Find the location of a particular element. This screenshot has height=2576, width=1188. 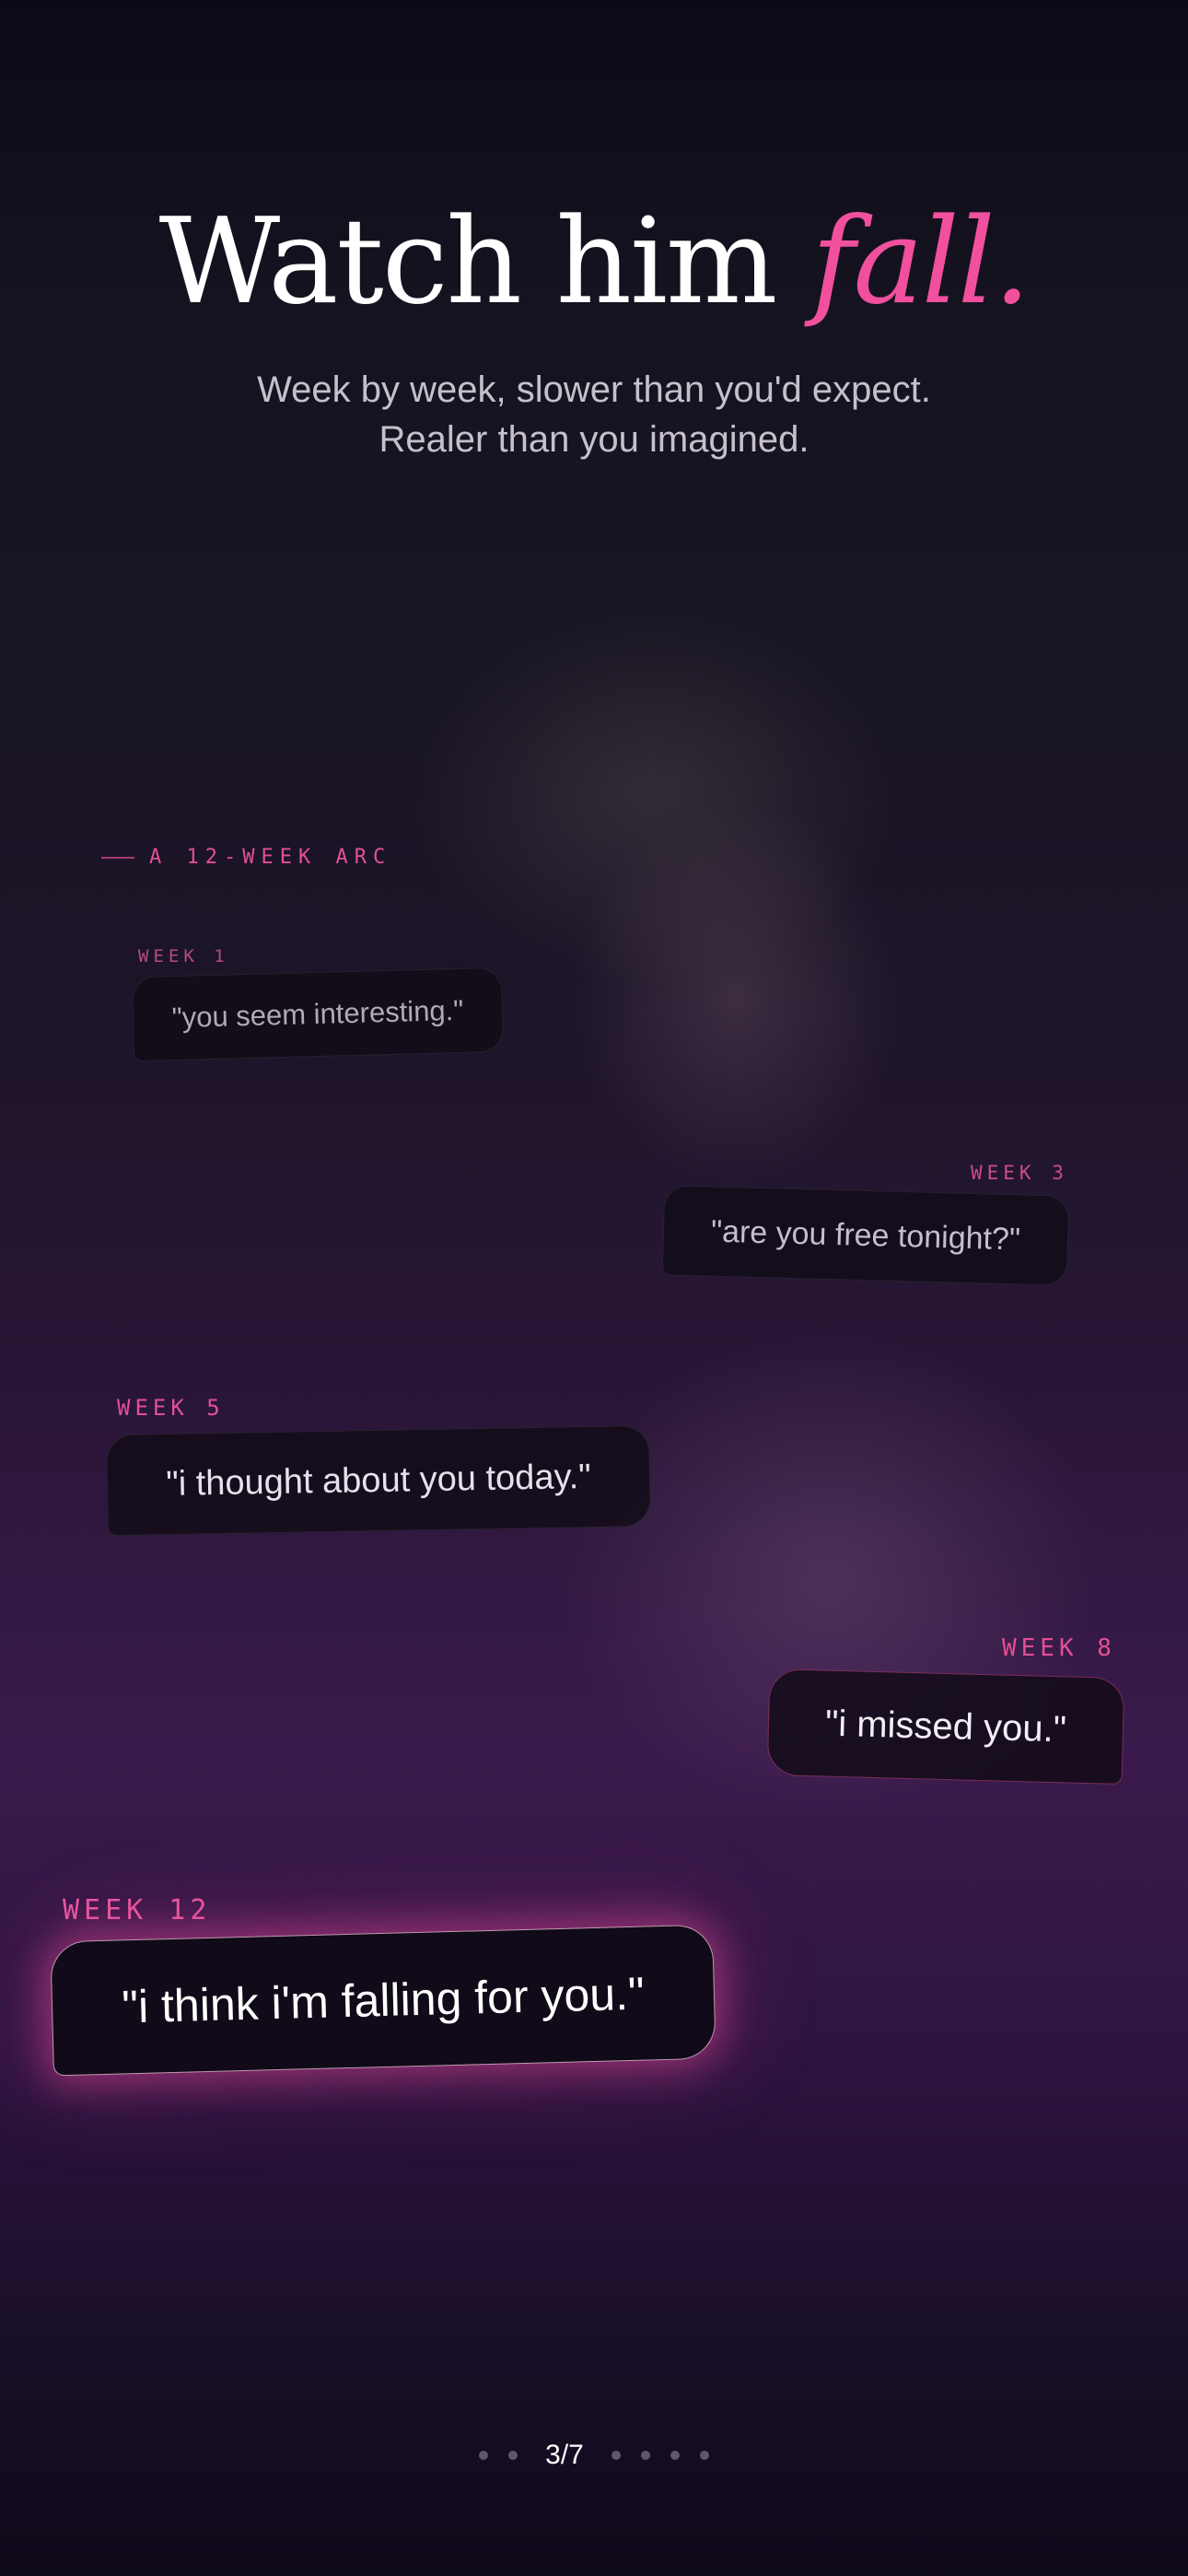

message-bubble-week-5: "i thought about you today." is located at coordinates (378, 1480).